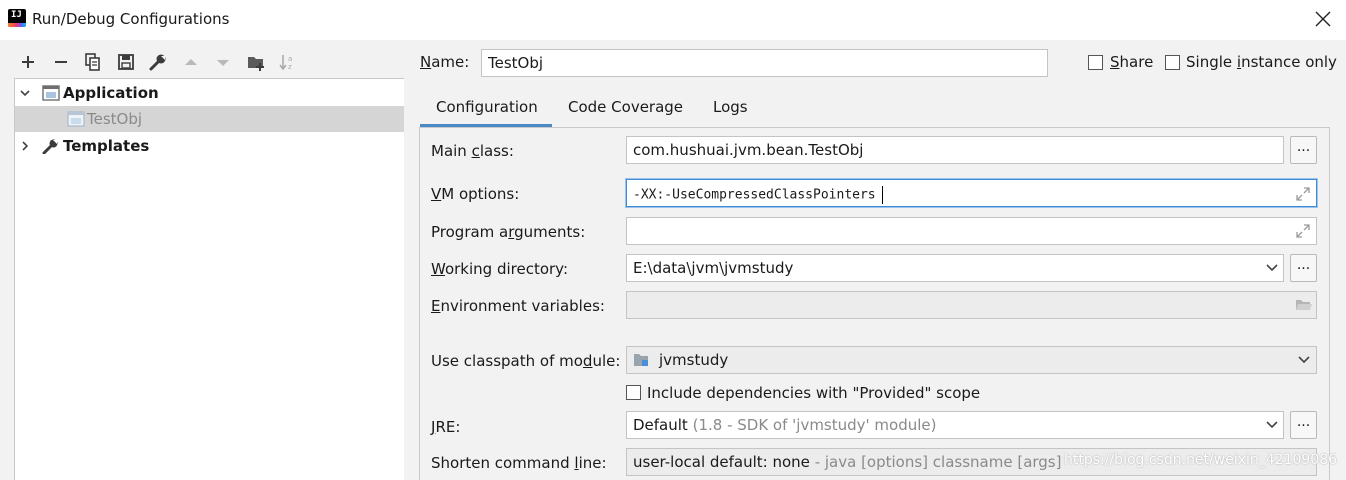  I want to click on working-directory-input: E:\data\jvm\jvmstudy, so click(955, 268).